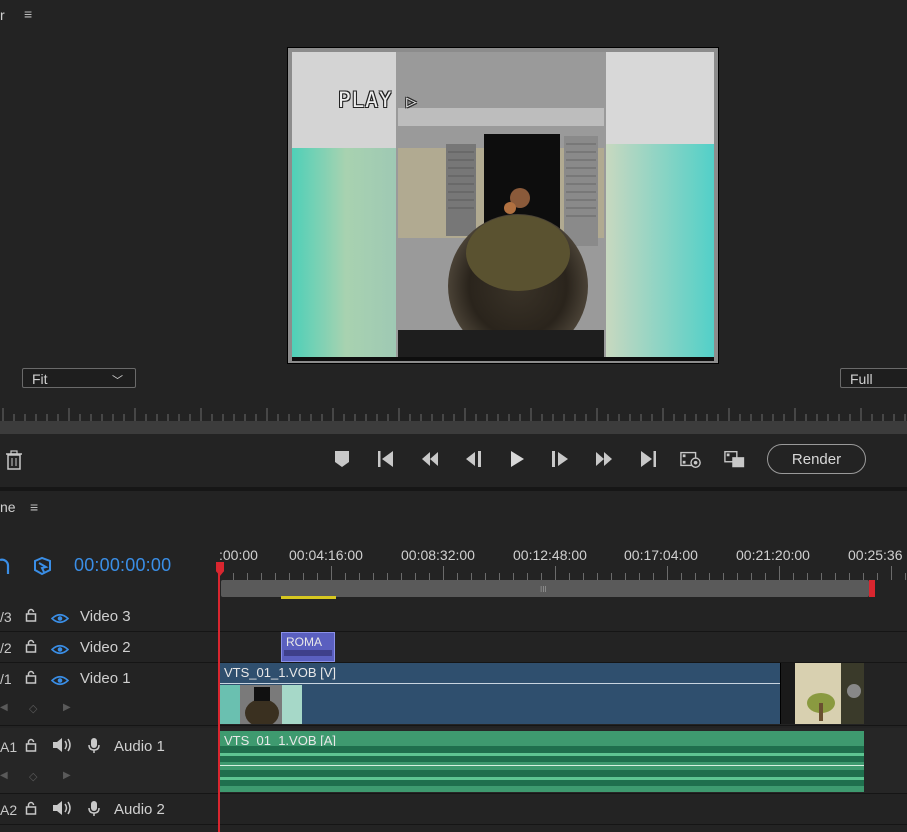  What do you see at coordinates (122, 565) in the screenshot?
I see `playhead-timecode: 00:00:00:00` at bounding box center [122, 565].